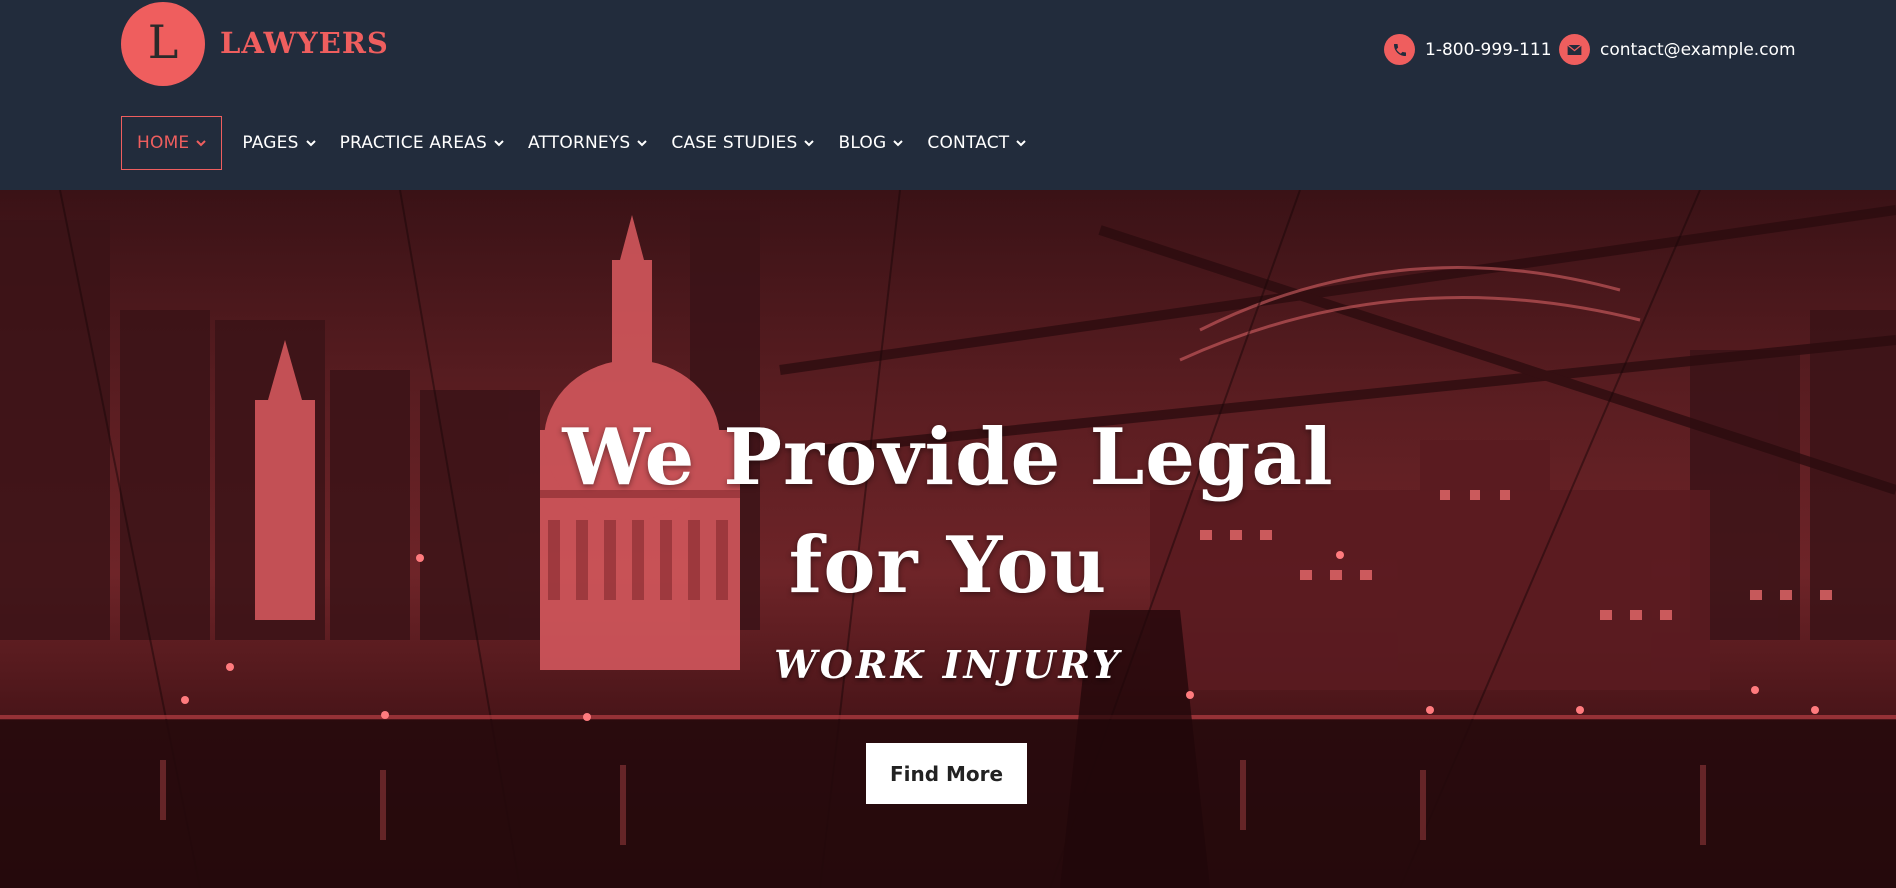 Image resolution: width=1896 pixels, height=888 pixels. I want to click on email-address: contact@example.com, so click(1698, 49).